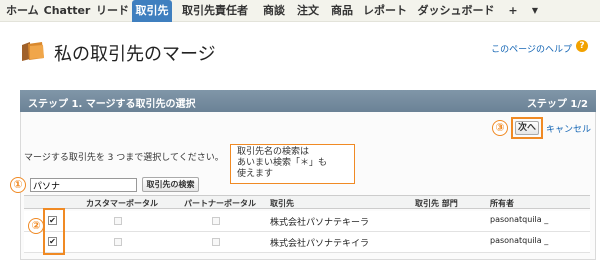 Image resolution: width=600 pixels, height=270 pixels. What do you see at coordinates (124, 158) in the screenshot?
I see `instruction-text: マージする取引先を 3 つまで選択してください。` at bounding box center [124, 158].